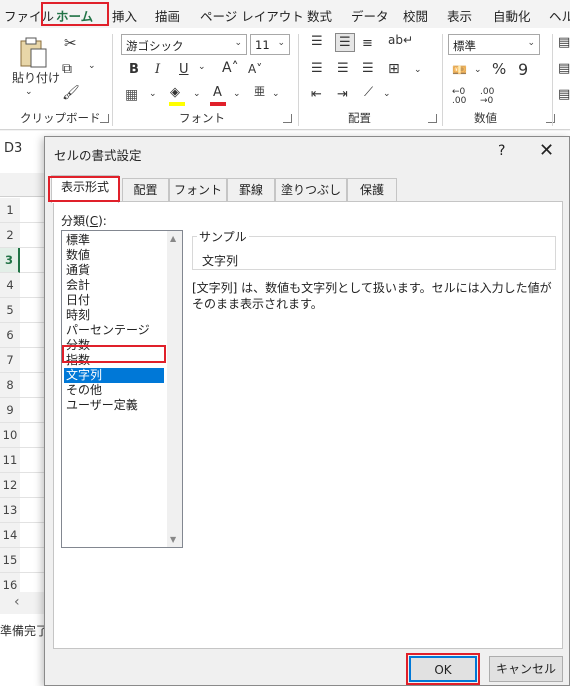 This screenshot has height=686, width=570. What do you see at coordinates (175, 92) in the screenshot?
I see `fill-color-icon: ◈` at bounding box center [175, 92].